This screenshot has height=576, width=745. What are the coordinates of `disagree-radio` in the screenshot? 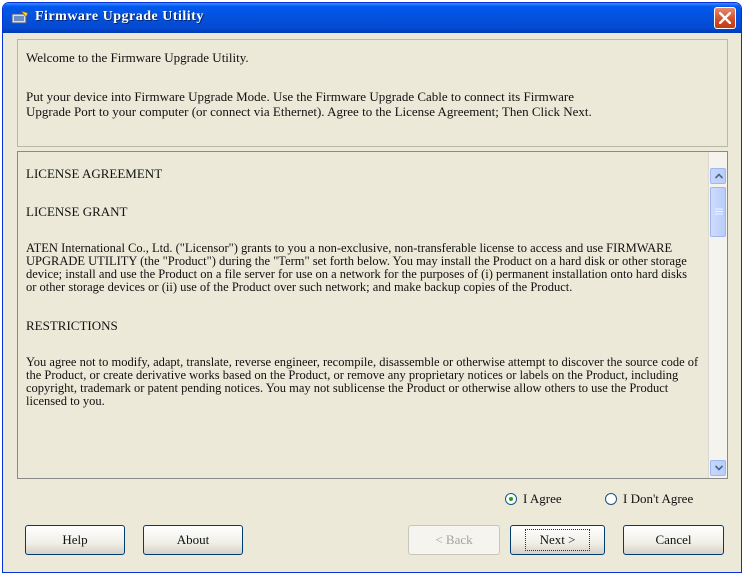 It's located at (611, 499).